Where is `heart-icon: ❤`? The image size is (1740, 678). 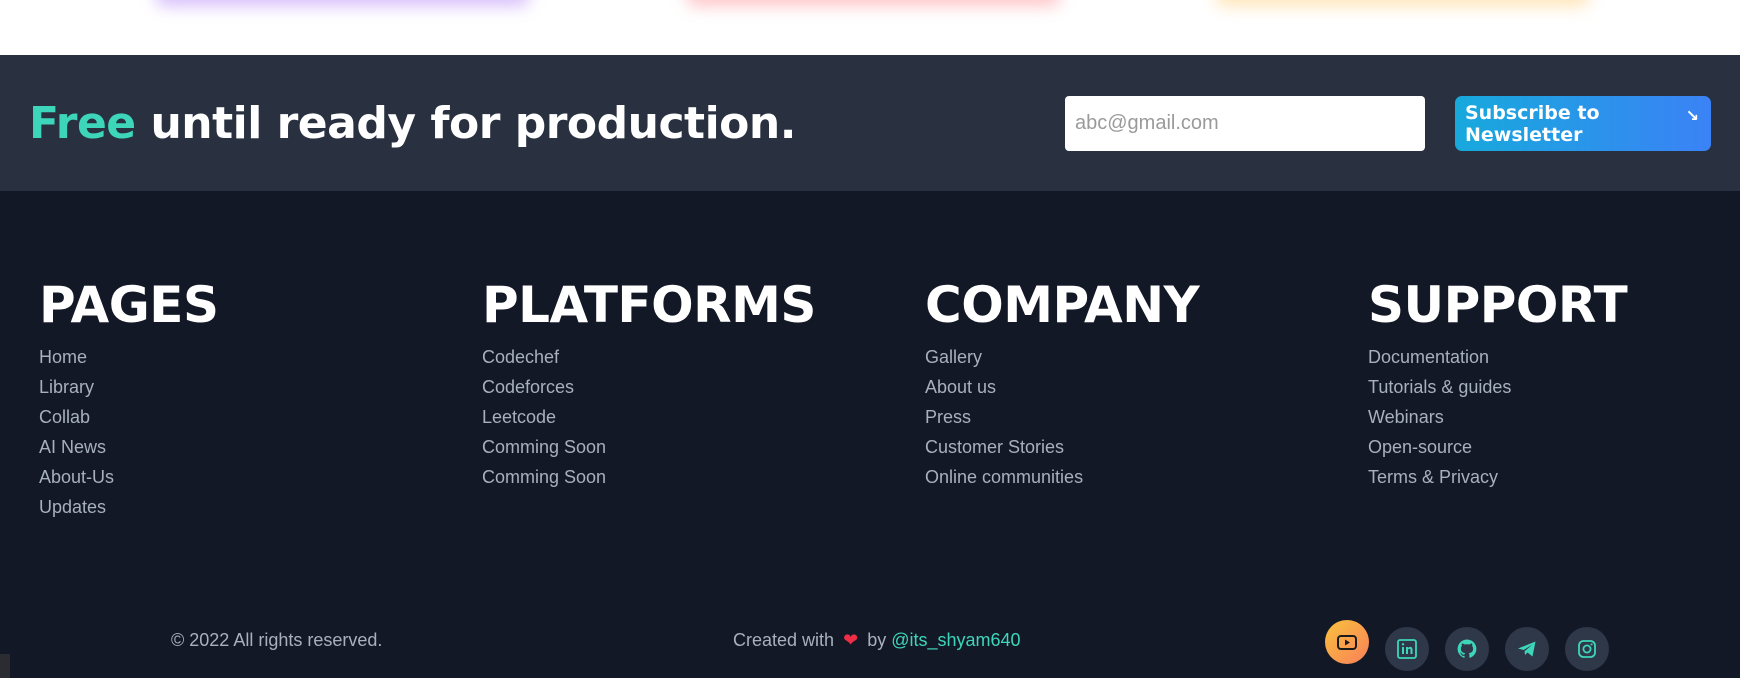
heart-icon: ❤ is located at coordinates (851, 640).